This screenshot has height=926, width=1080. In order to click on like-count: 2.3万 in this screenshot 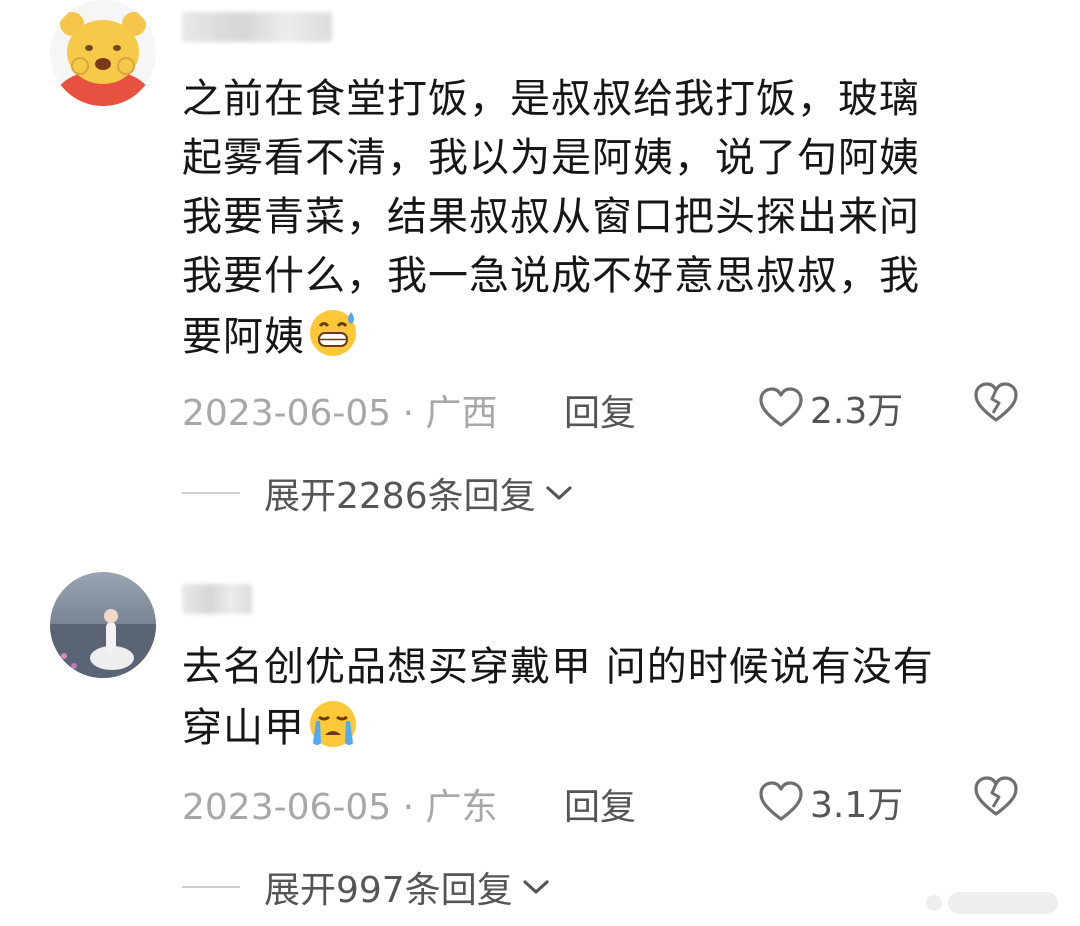, I will do `click(857, 411)`.